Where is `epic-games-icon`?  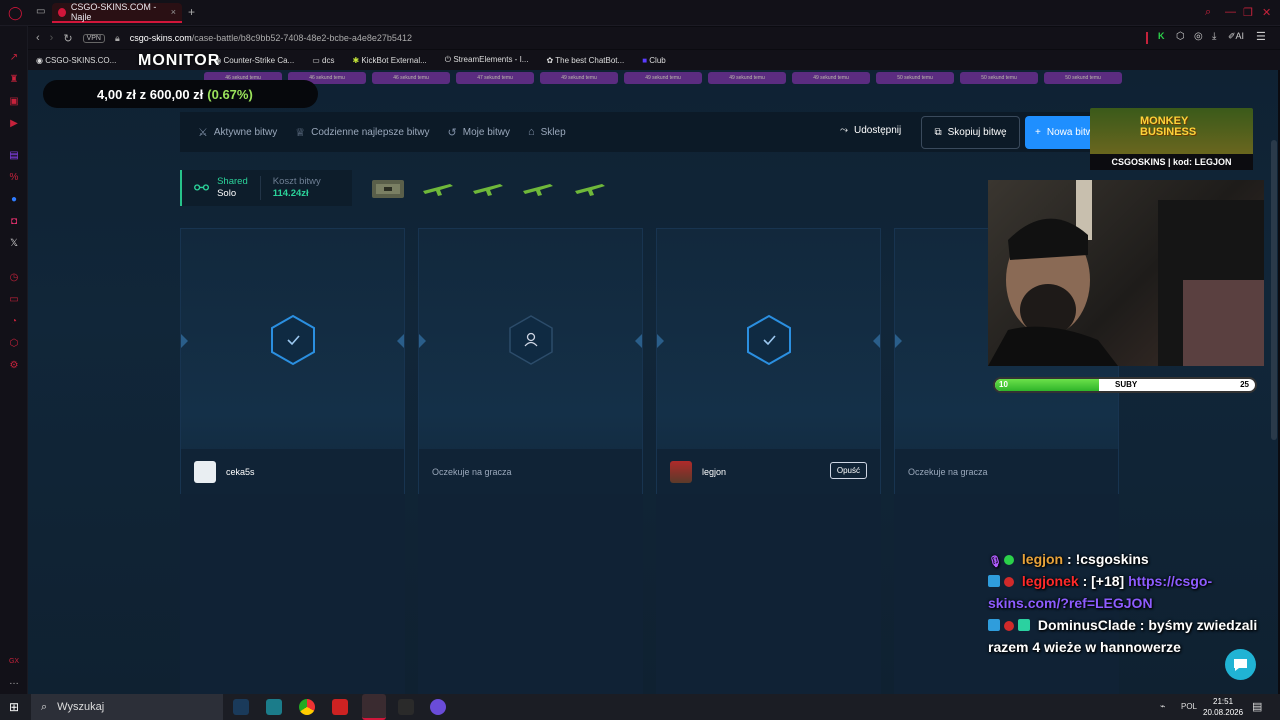
epic-games-icon is located at coordinates (406, 707).